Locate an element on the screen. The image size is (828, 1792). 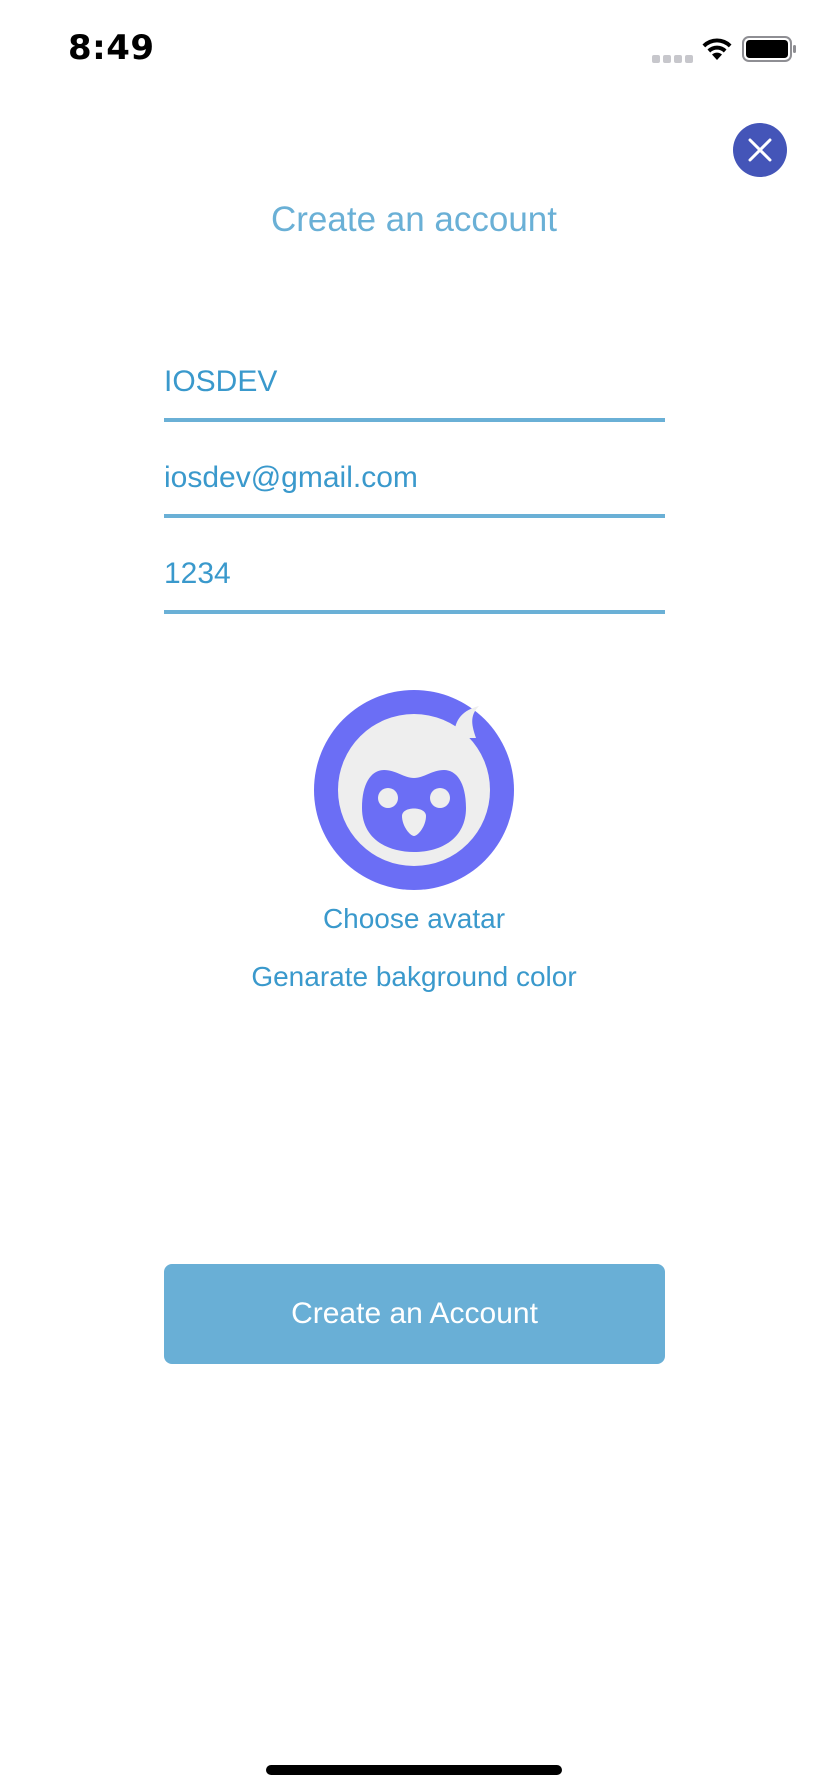
close-button is located at coordinates (760, 150).